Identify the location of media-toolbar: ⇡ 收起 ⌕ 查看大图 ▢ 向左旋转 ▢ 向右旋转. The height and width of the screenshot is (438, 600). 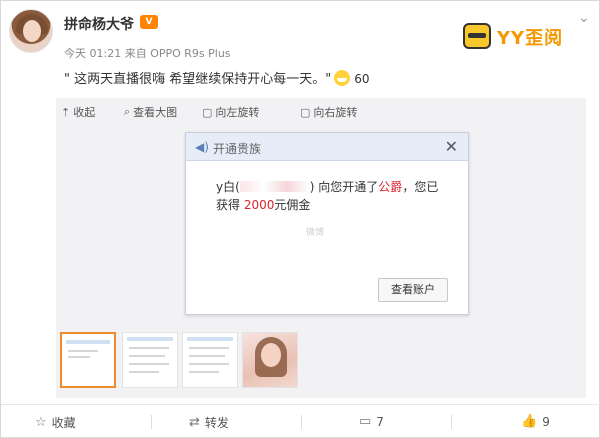
(321, 110).